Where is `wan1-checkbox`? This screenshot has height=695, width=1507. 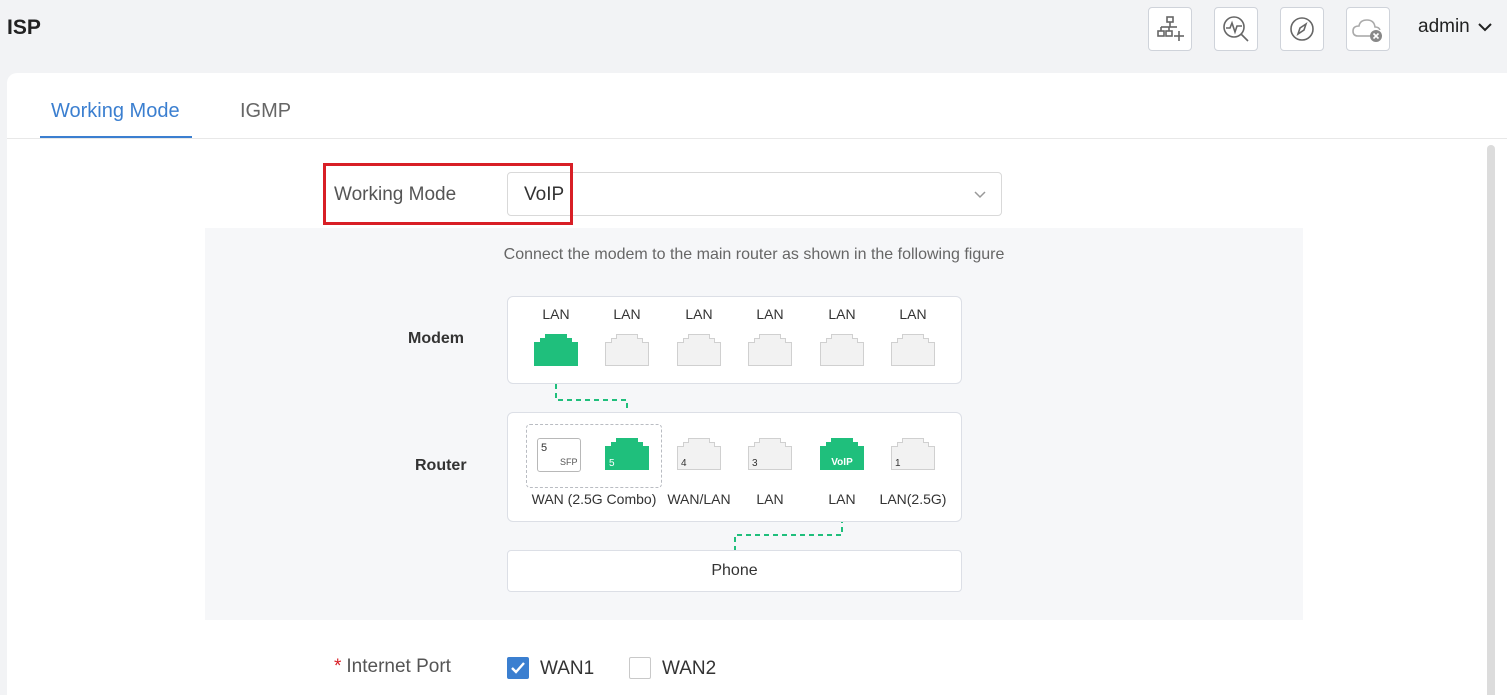
wan1-checkbox is located at coordinates (518, 668).